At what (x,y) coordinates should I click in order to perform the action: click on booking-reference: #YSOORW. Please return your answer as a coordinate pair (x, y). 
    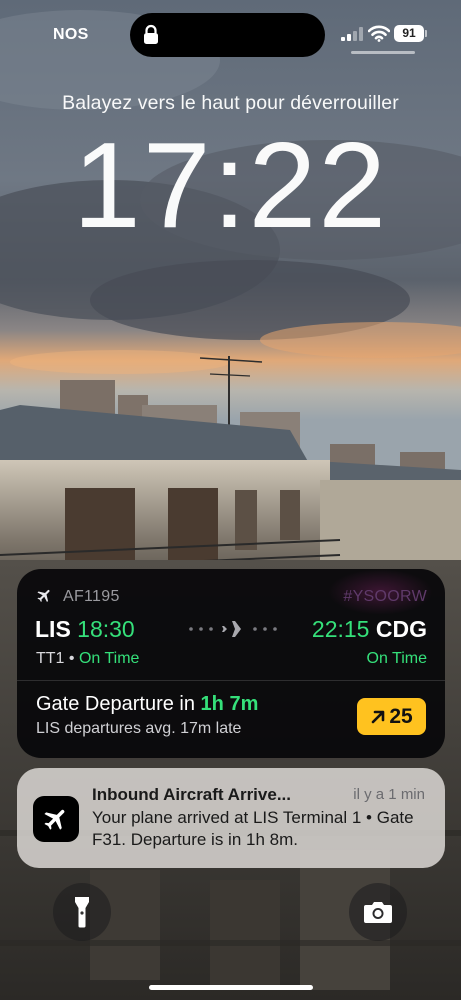
    Looking at the image, I should click on (385, 596).